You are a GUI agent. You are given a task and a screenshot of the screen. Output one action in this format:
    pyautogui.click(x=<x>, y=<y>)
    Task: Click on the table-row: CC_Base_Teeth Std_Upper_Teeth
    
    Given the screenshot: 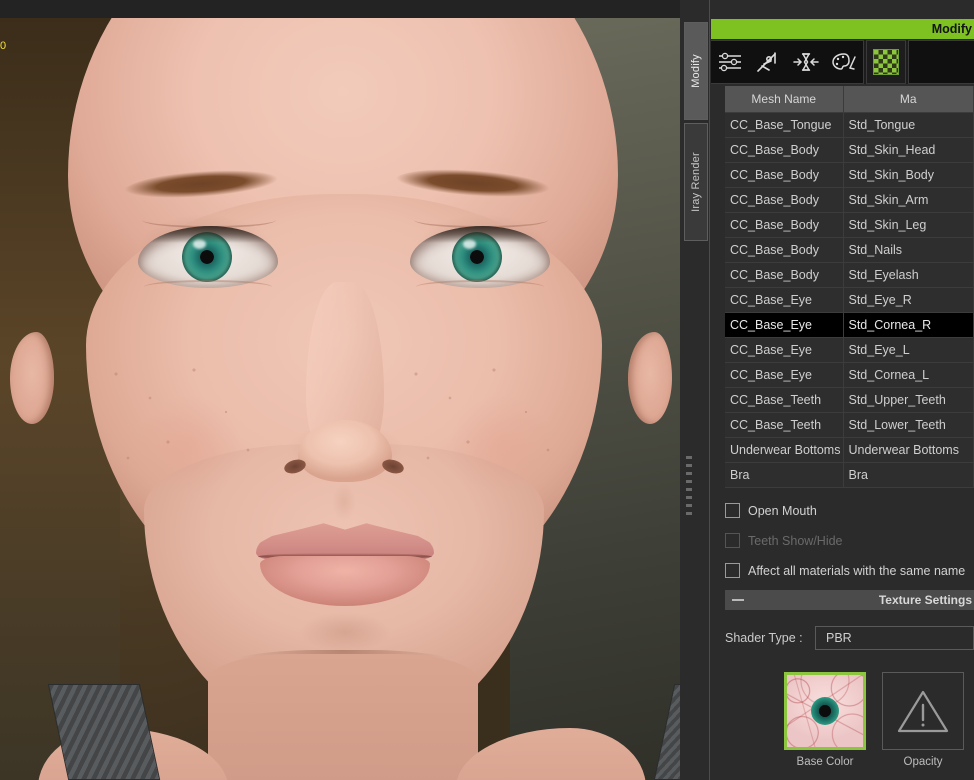 What is the action you would take?
    pyautogui.click(x=849, y=400)
    